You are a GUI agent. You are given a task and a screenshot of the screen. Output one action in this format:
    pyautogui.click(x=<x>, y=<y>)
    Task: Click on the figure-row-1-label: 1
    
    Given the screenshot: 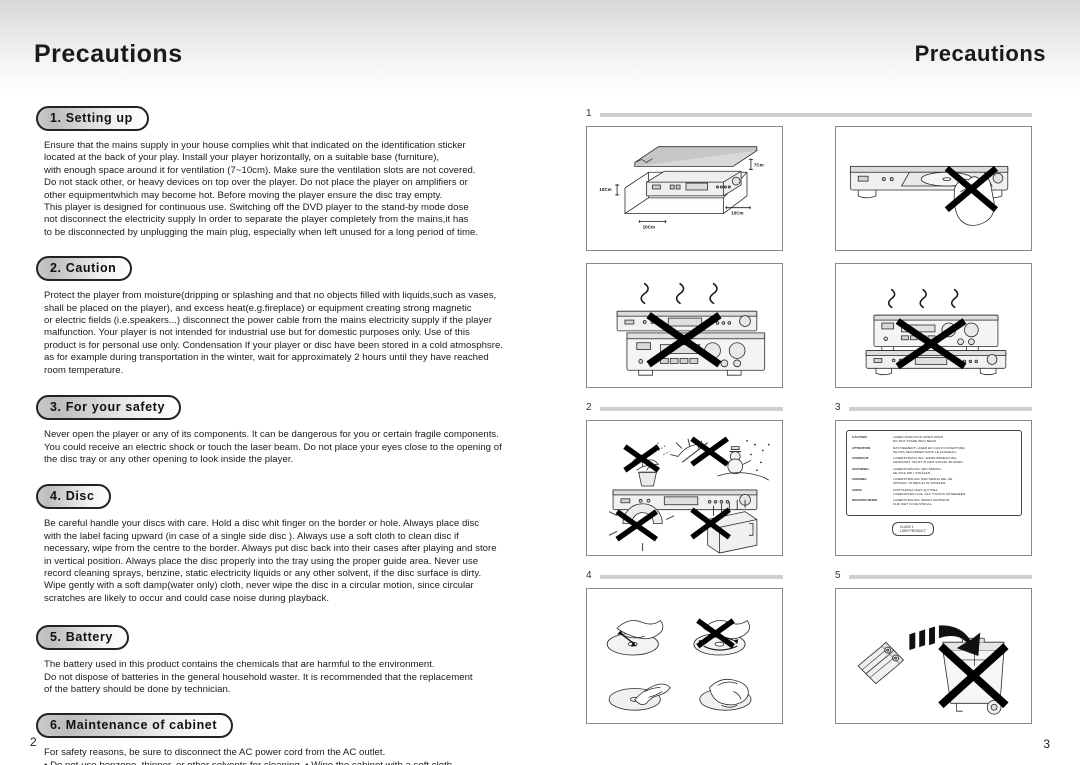 What is the action you would take?
    pyautogui.click(x=809, y=115)
    